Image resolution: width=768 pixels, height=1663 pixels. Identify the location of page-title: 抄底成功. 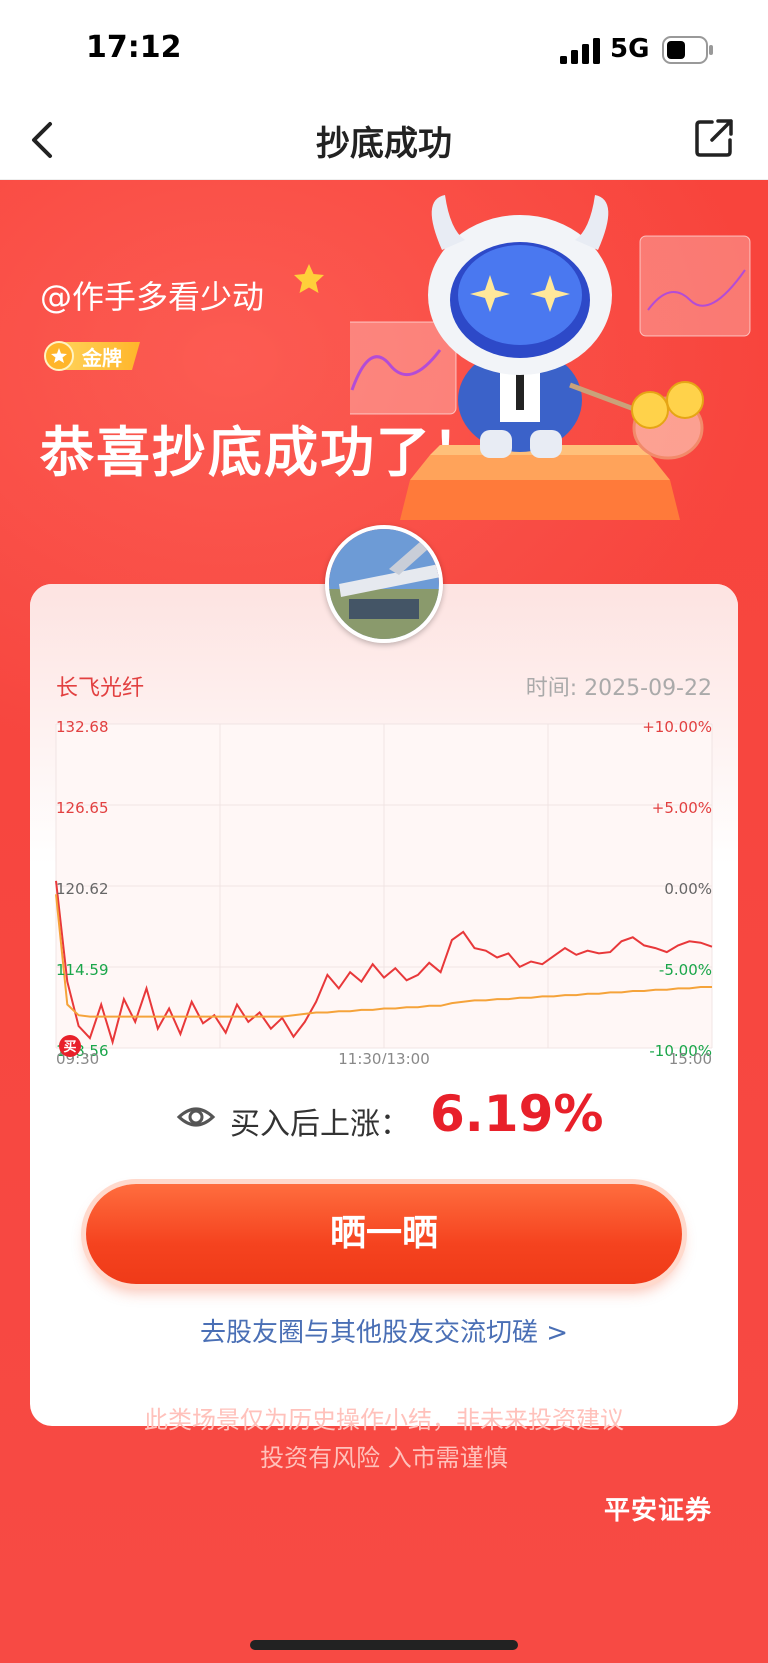
(384, 144).